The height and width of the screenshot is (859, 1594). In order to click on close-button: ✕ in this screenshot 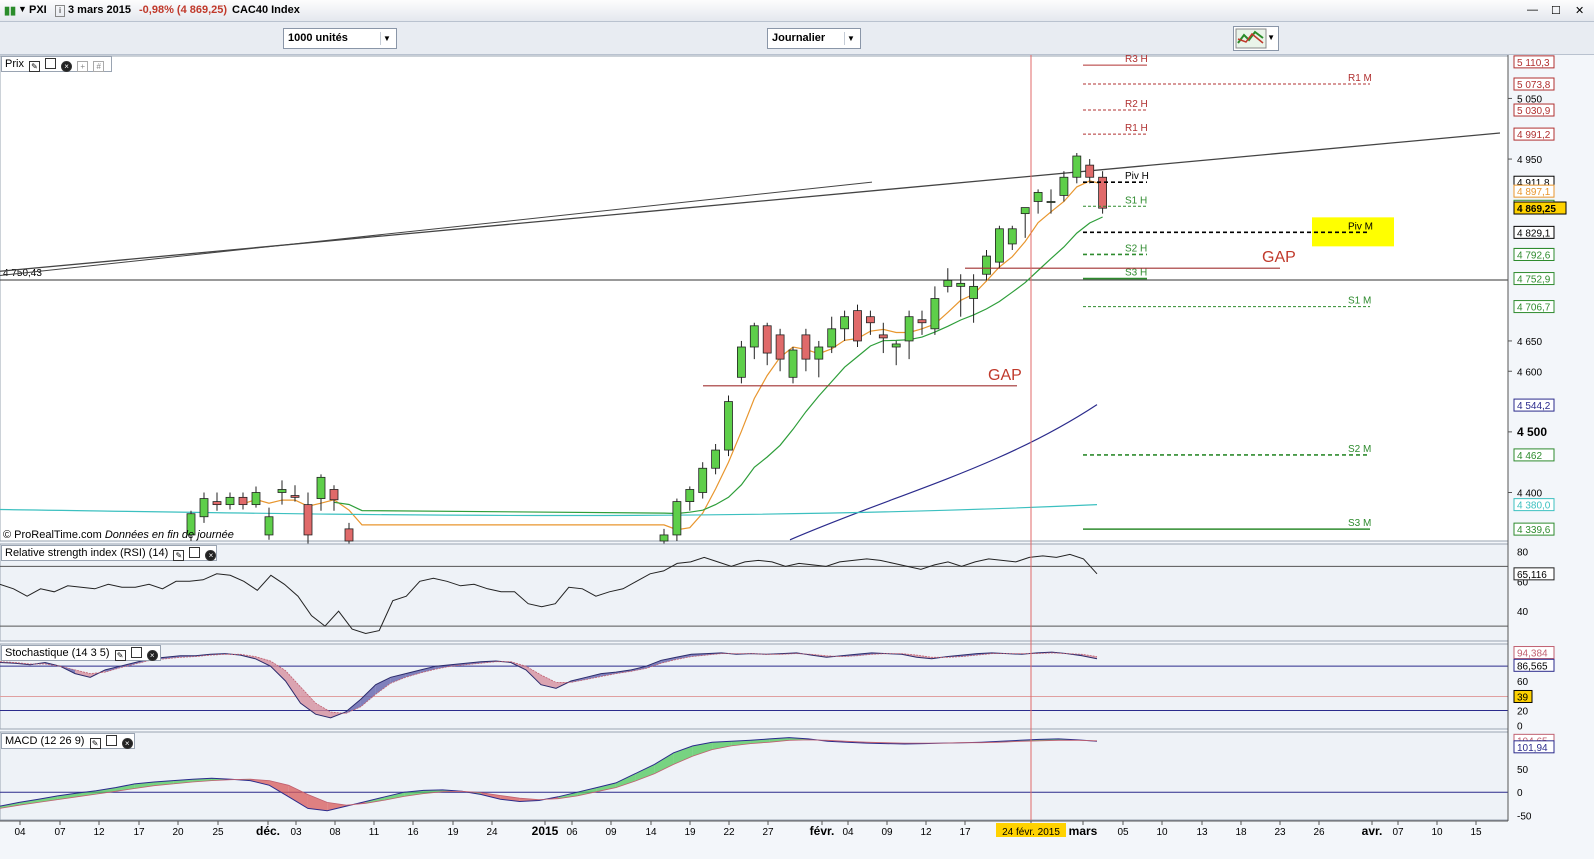, I will do `click(1579, 10)`.